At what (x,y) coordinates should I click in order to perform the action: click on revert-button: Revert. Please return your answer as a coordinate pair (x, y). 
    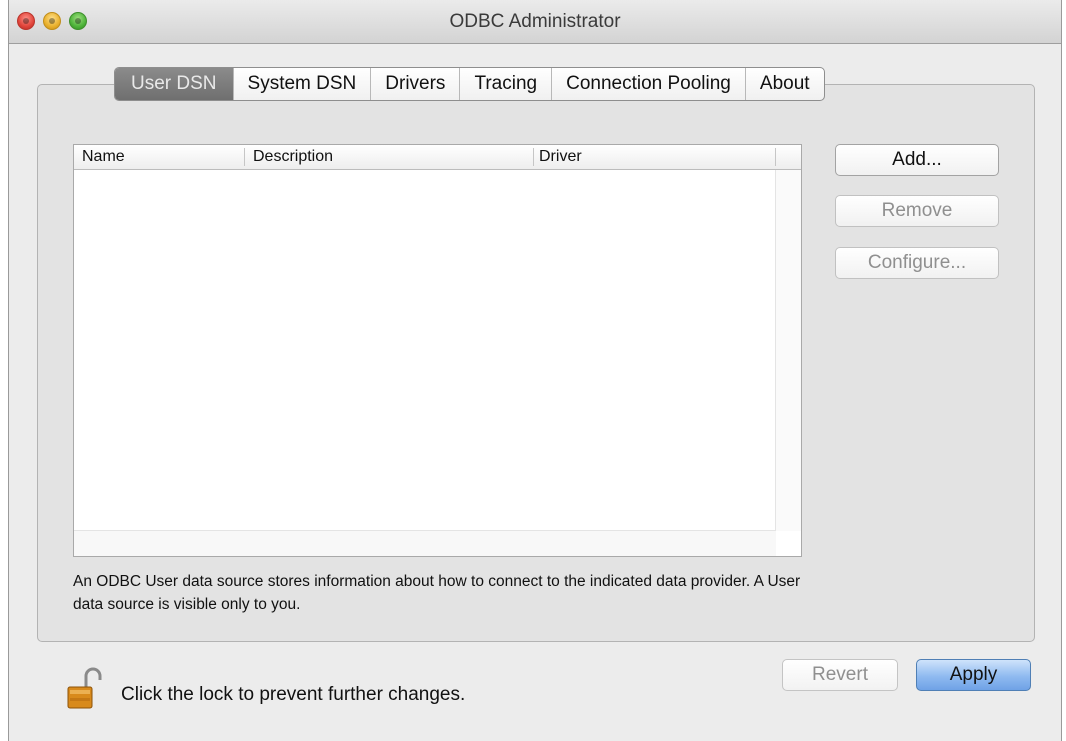
    Looking at the image, I should click on (840, 675).